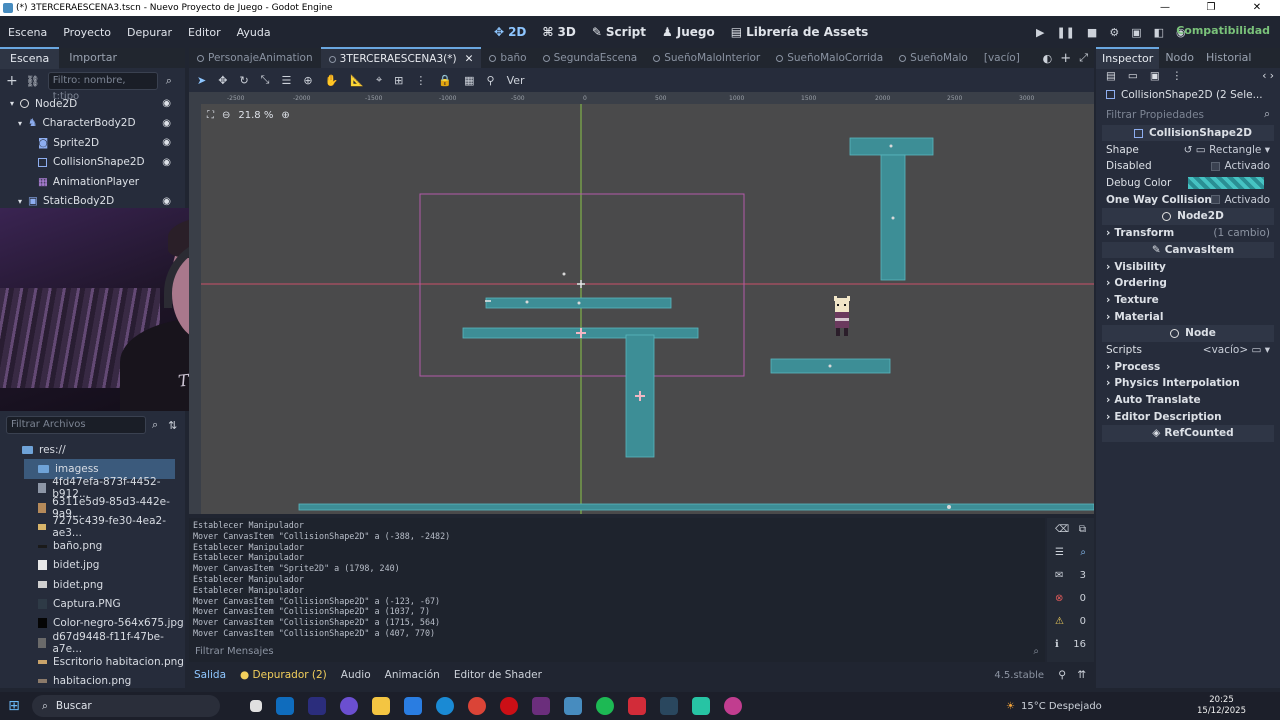 This screenshot has width=1280, height=720. What do you see at coordinates (1133, 76) in the screenshot?
I see `open-folder-icon: ▭` at bounding box center [1133, 76].